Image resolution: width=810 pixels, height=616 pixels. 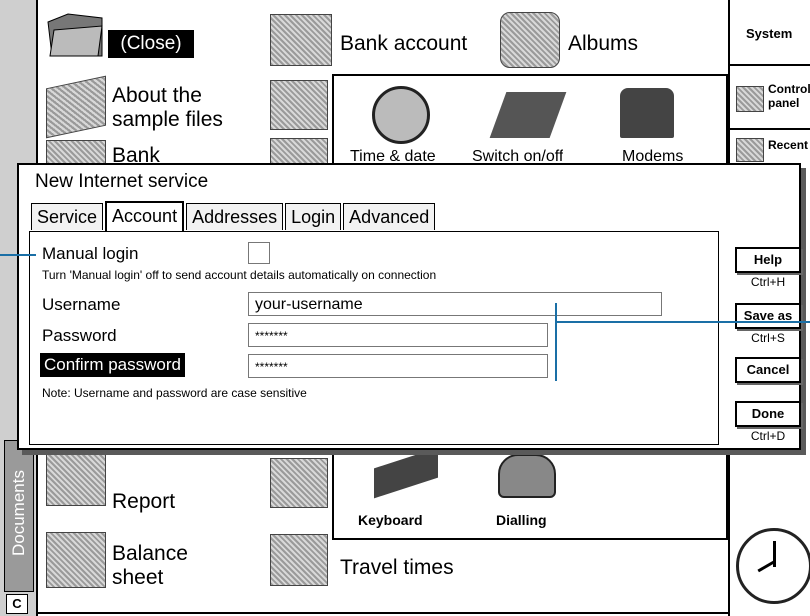 I want to click on about-doc-icon, so click(x=76, y=107).